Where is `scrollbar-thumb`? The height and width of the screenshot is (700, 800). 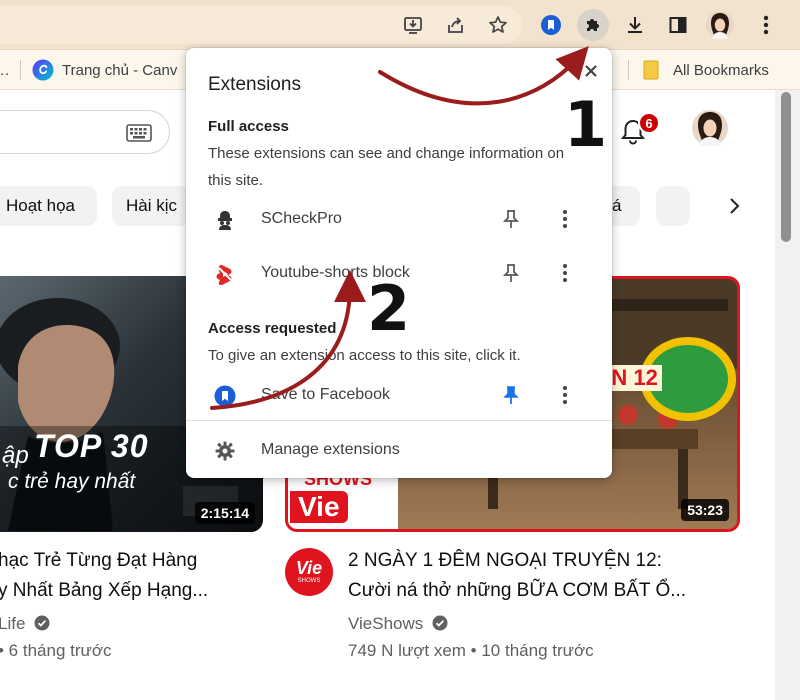 scrollbar-thumb is located at coordinates (786, 167).